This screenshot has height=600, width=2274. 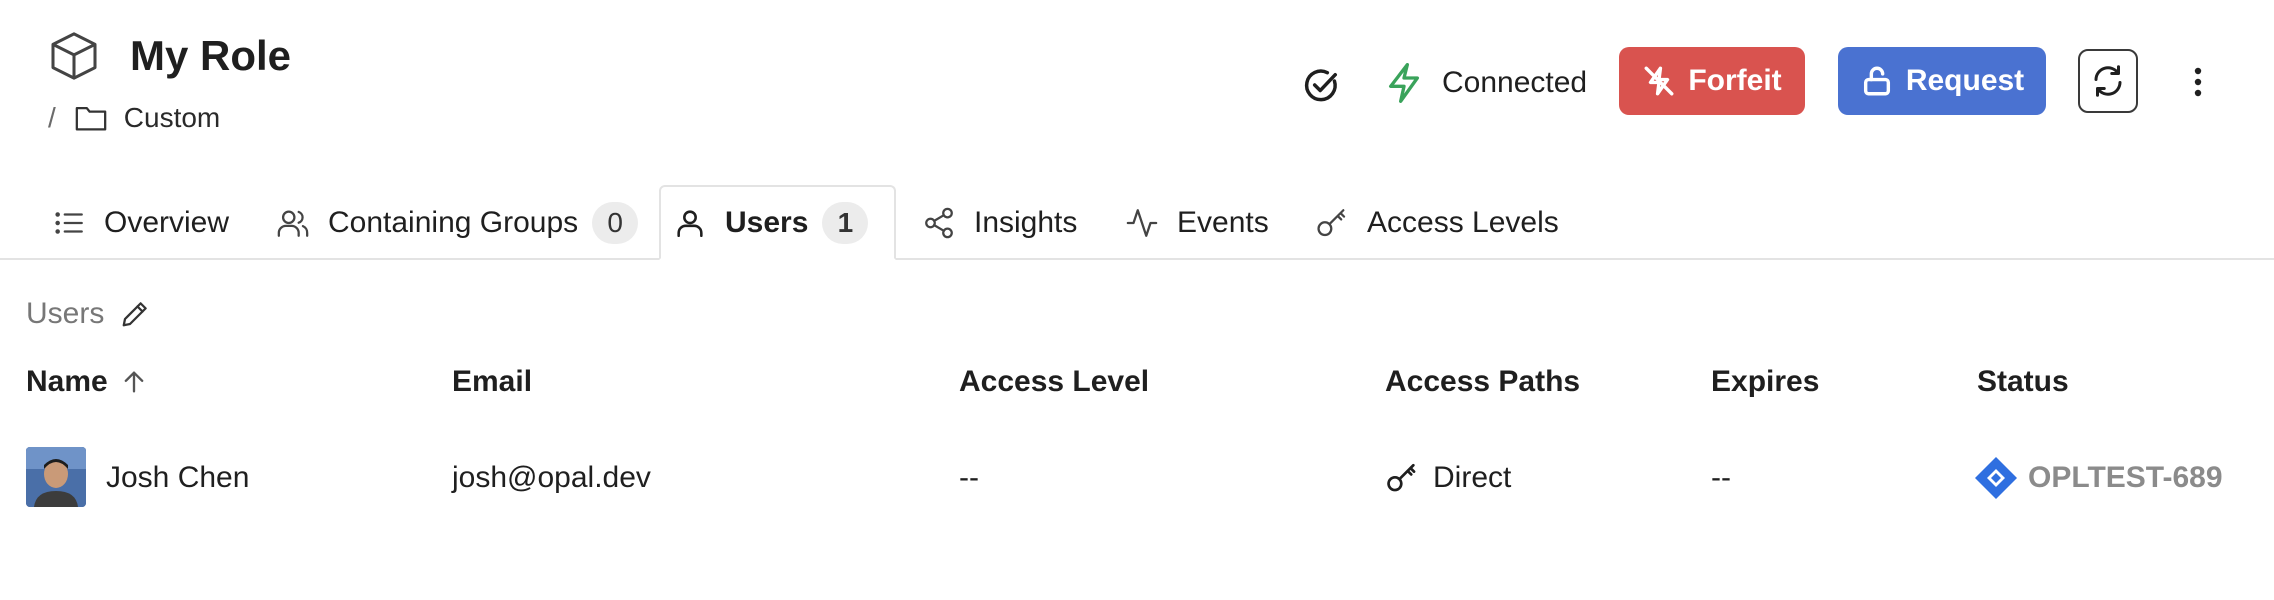 I want to click on forfeit-icon, so click(x=1659, y=81).